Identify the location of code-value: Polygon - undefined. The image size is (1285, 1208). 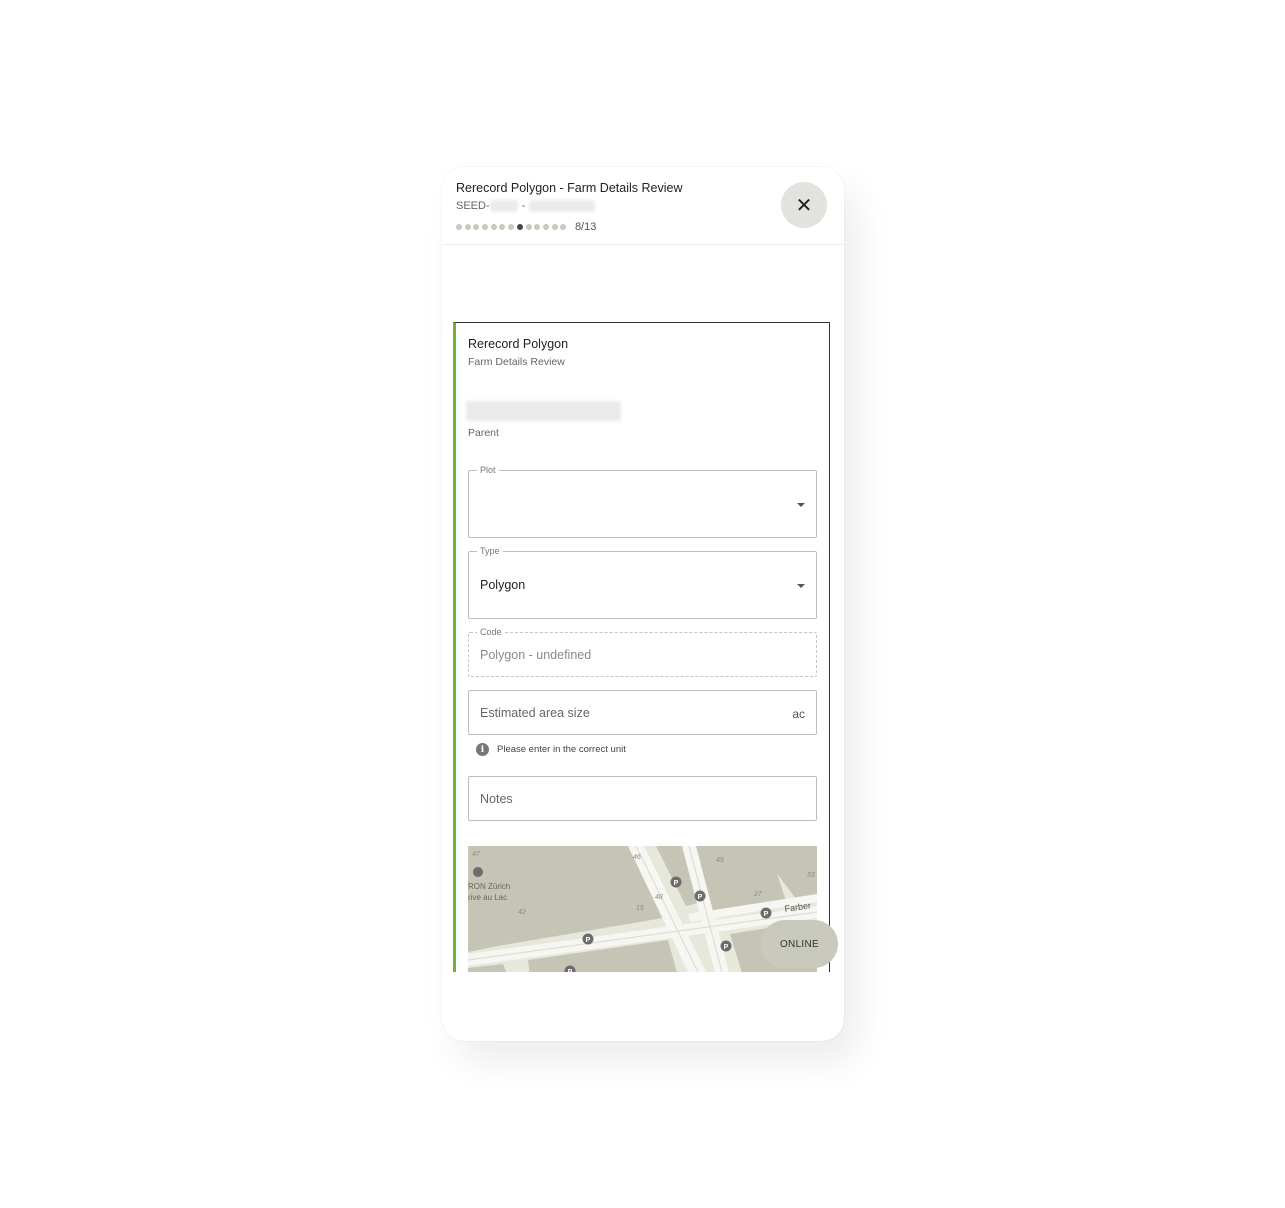
(536, 655).